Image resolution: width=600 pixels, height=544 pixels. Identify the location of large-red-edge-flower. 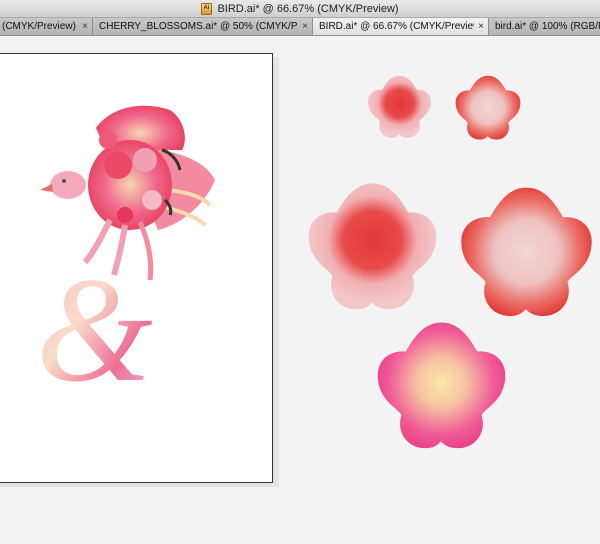
(526, 252).